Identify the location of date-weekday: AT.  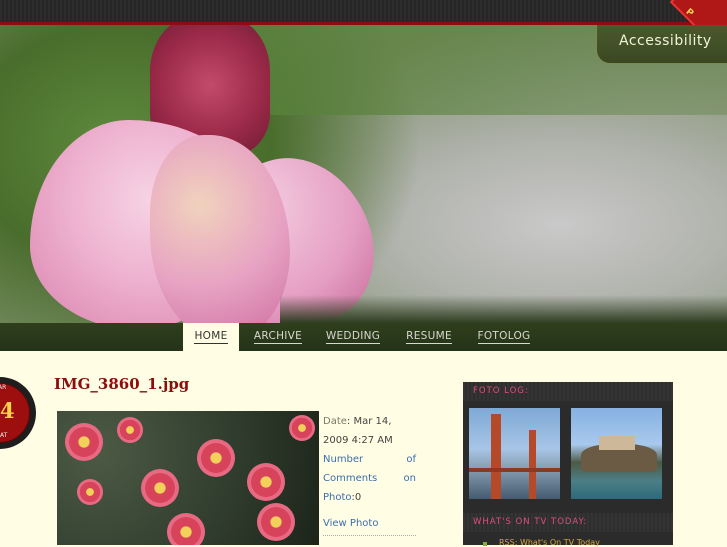
(4, 435).